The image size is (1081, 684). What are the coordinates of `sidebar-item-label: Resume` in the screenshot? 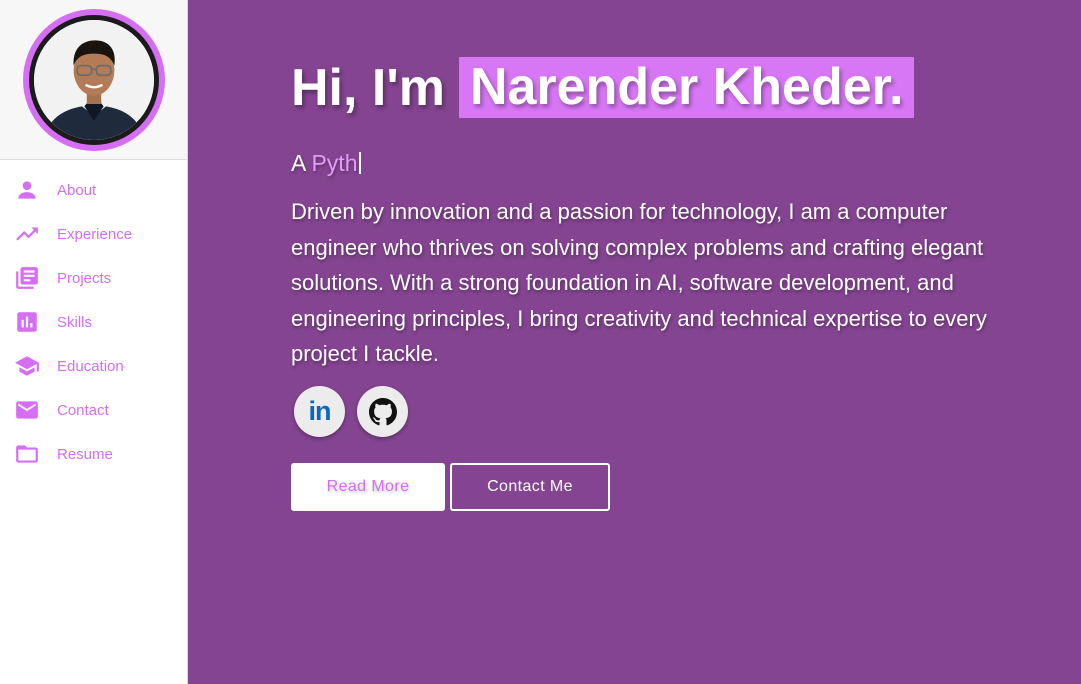 It's located at (85, 454).